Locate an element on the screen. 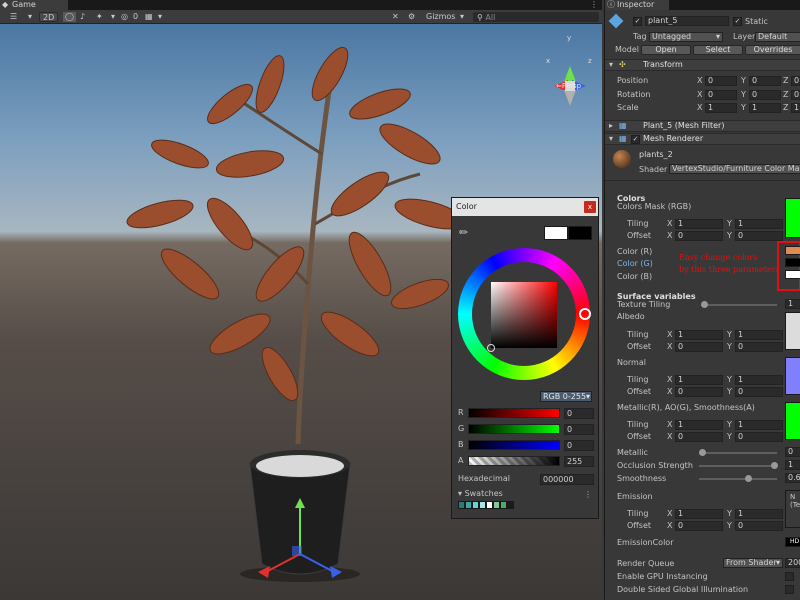 This screenshot has width=800, height=600. hex-field: 000000 is located at coordinates (567, 479).